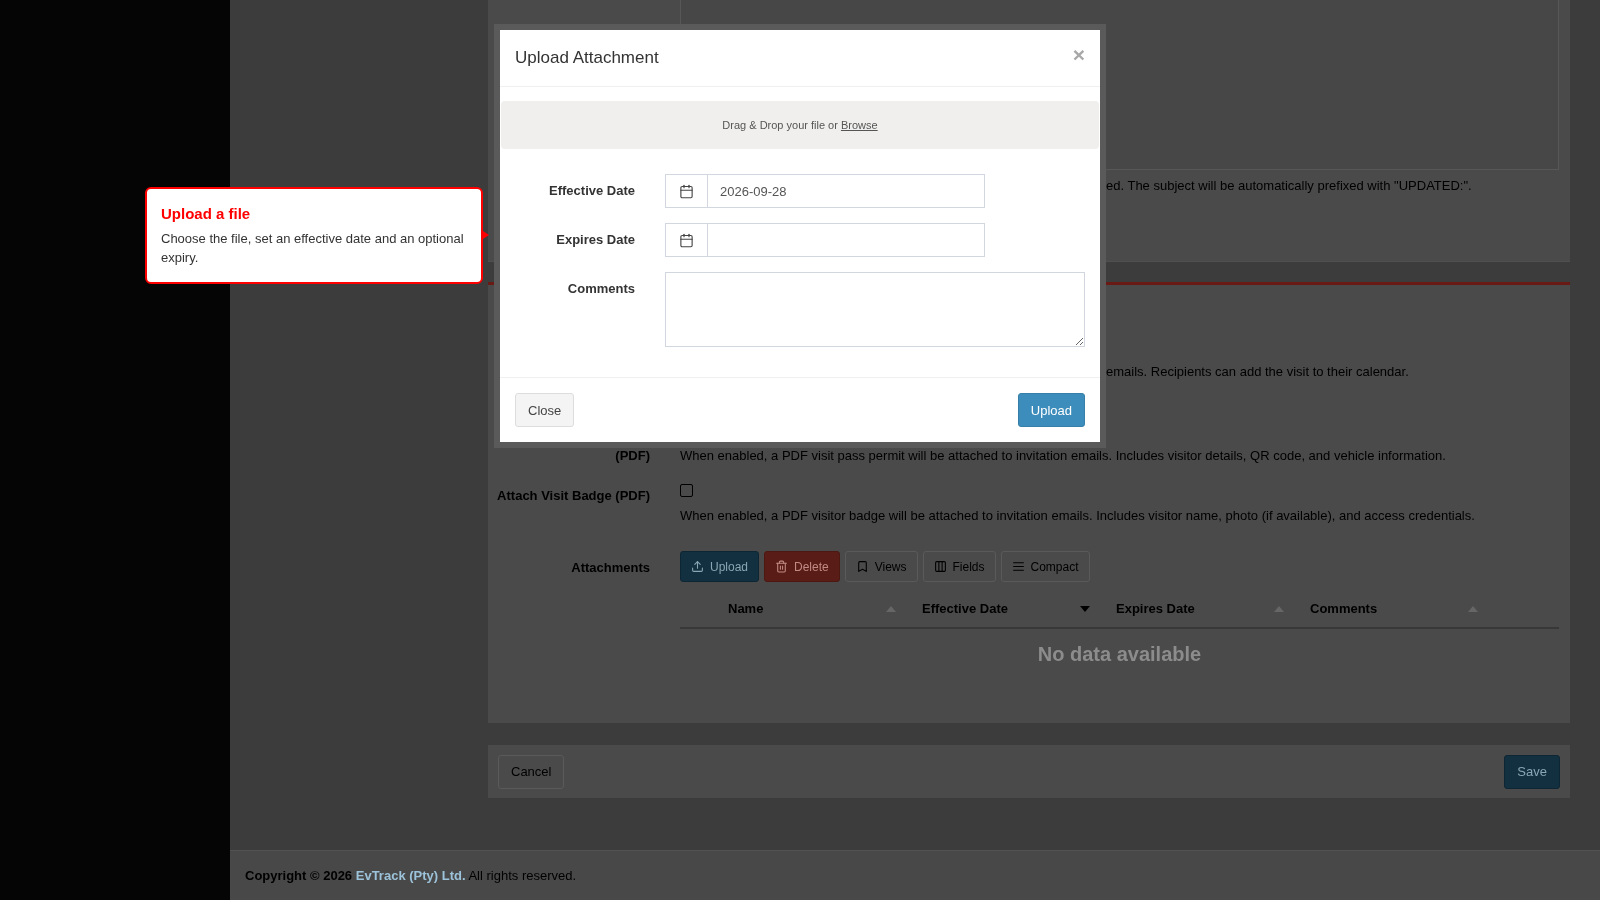 This screenshot has height=900, width=1600. I want to click on description-text: emails. Recipients can add the visit to their calendar., so click(1257, 372).